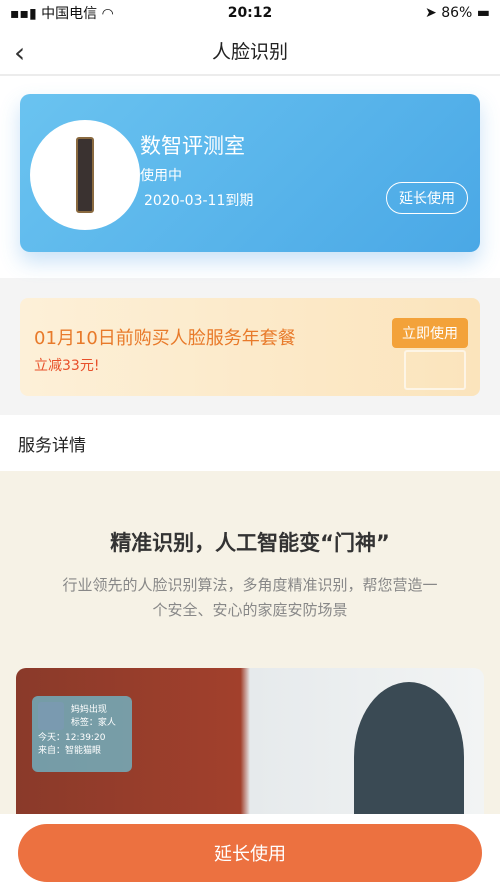  I want to click on page-title: 人脸识别, so click(249, 51).